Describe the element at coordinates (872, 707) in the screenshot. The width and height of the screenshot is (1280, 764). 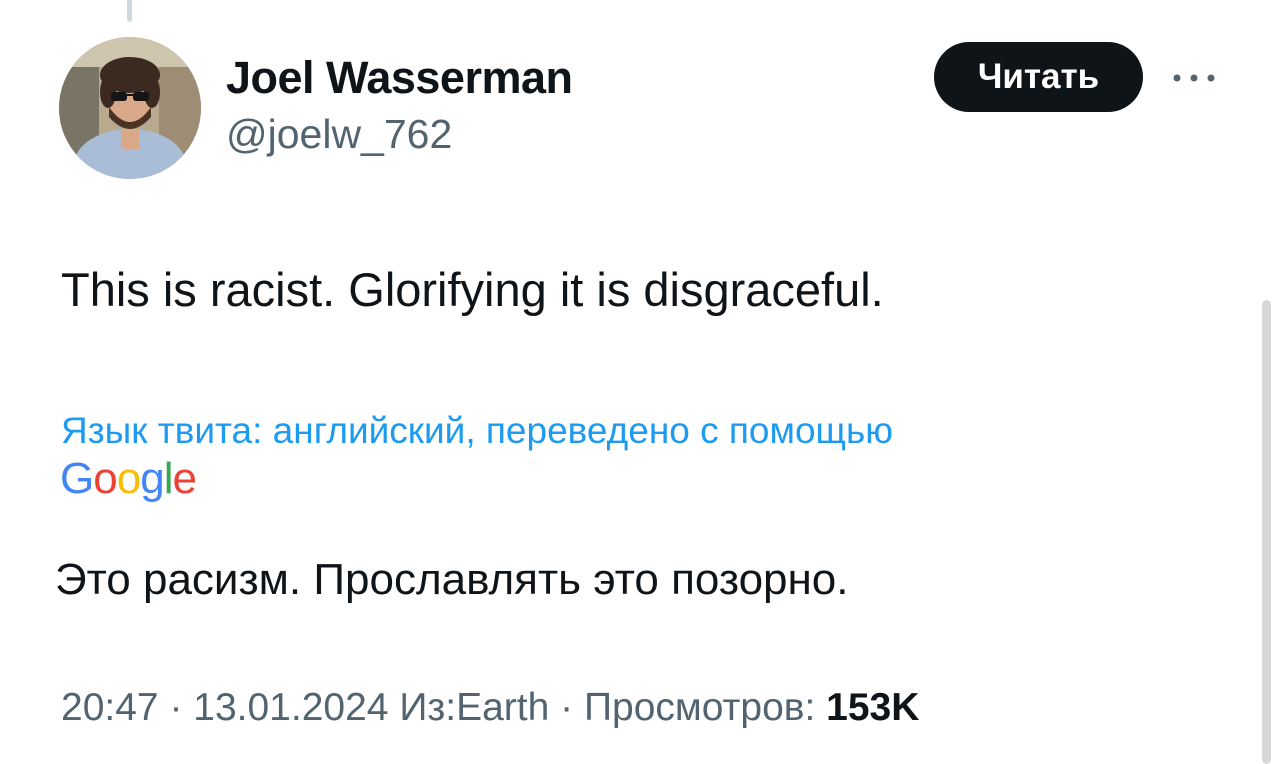
I see `views-count: 153K` at that location.